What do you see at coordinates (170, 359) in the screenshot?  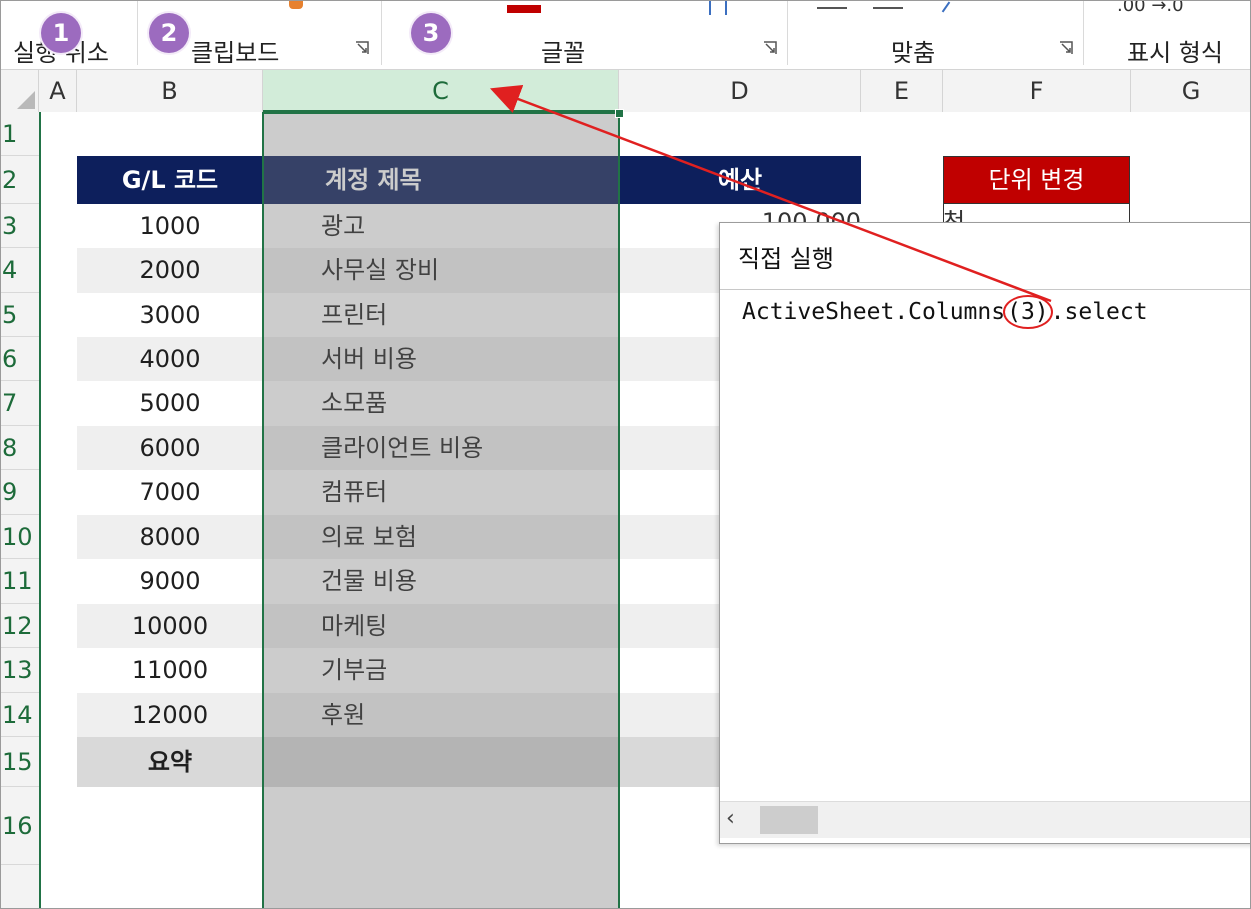 I see `table-cell-code: 4000` at bounding box center [170, 359].